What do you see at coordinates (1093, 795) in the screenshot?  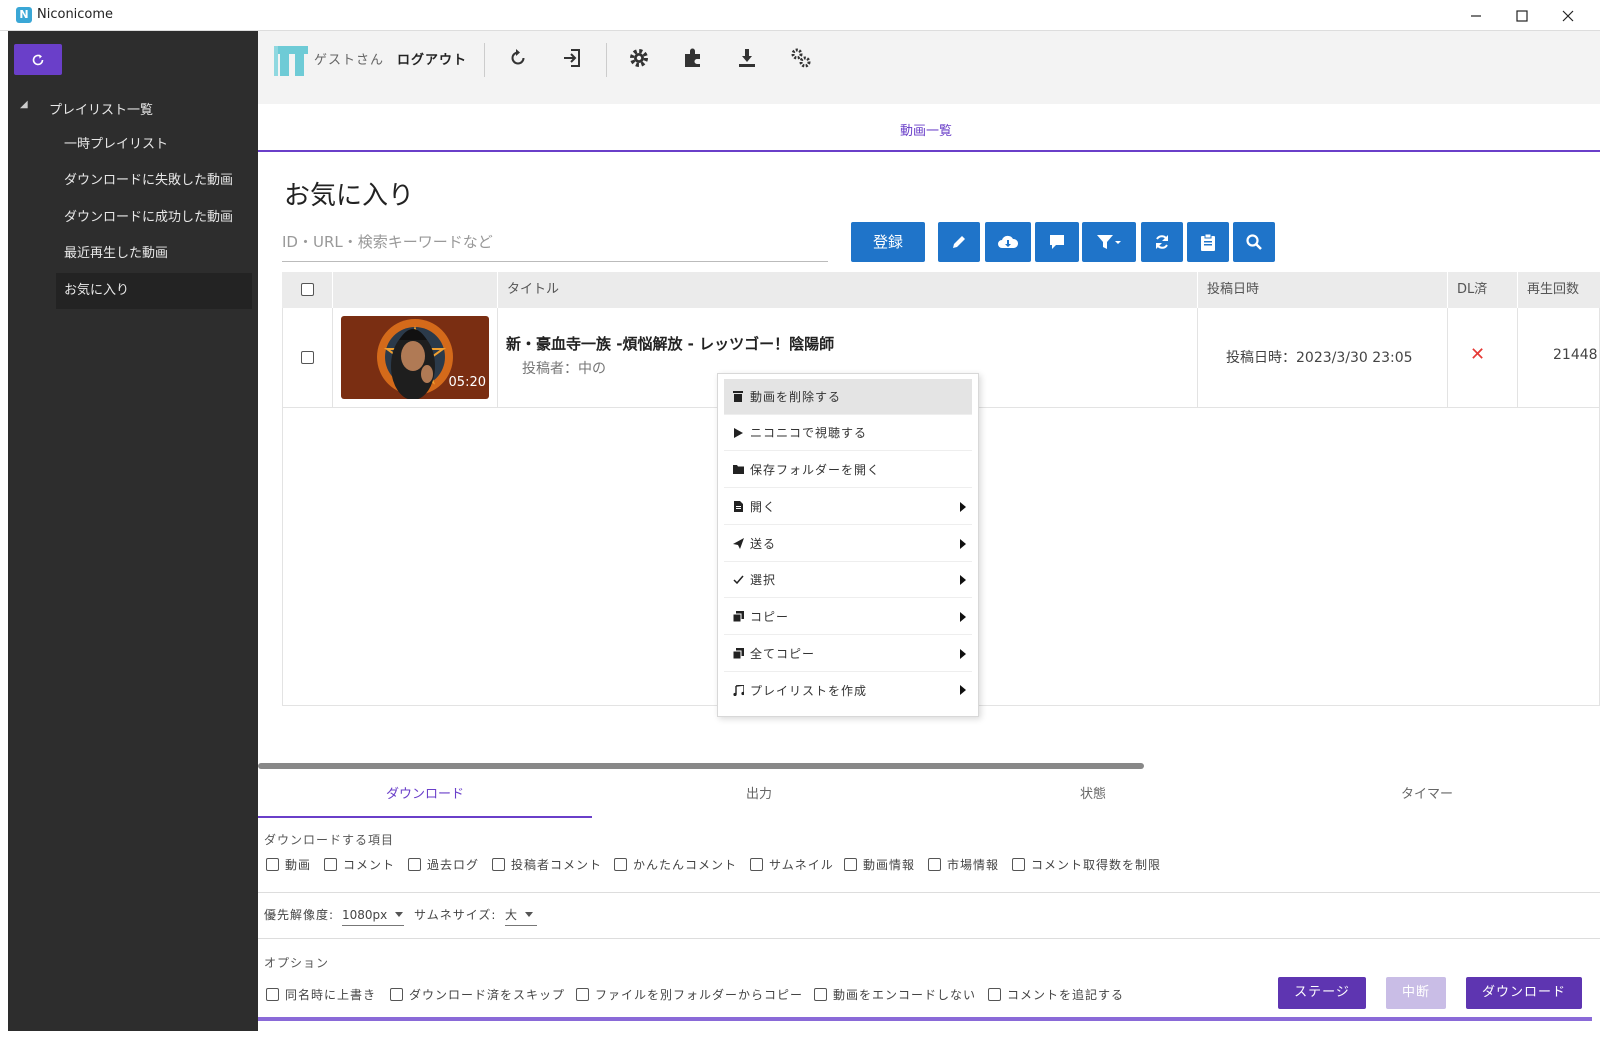 I see `tab-status: 状態` at bounding box center [1093, 795].